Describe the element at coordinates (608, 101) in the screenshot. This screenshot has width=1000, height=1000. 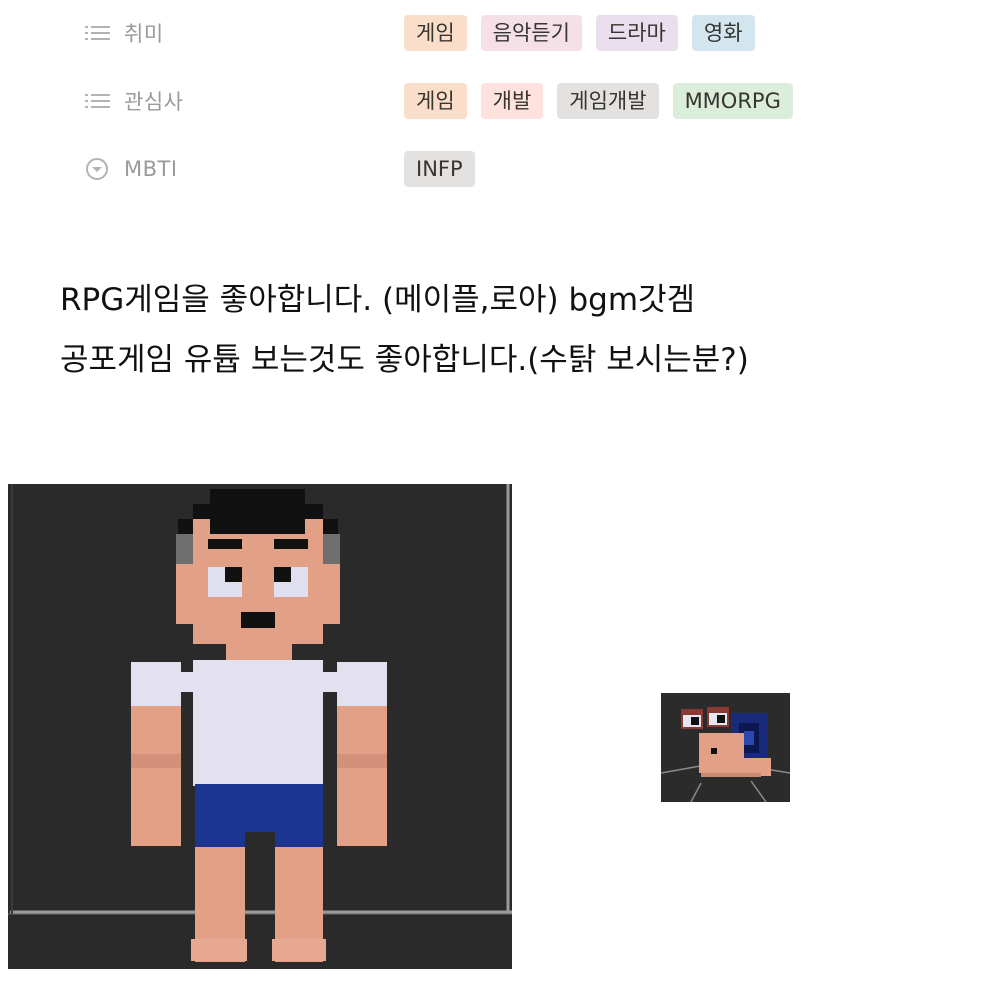
I see `tag-game-dev: 게임개발` at that location.